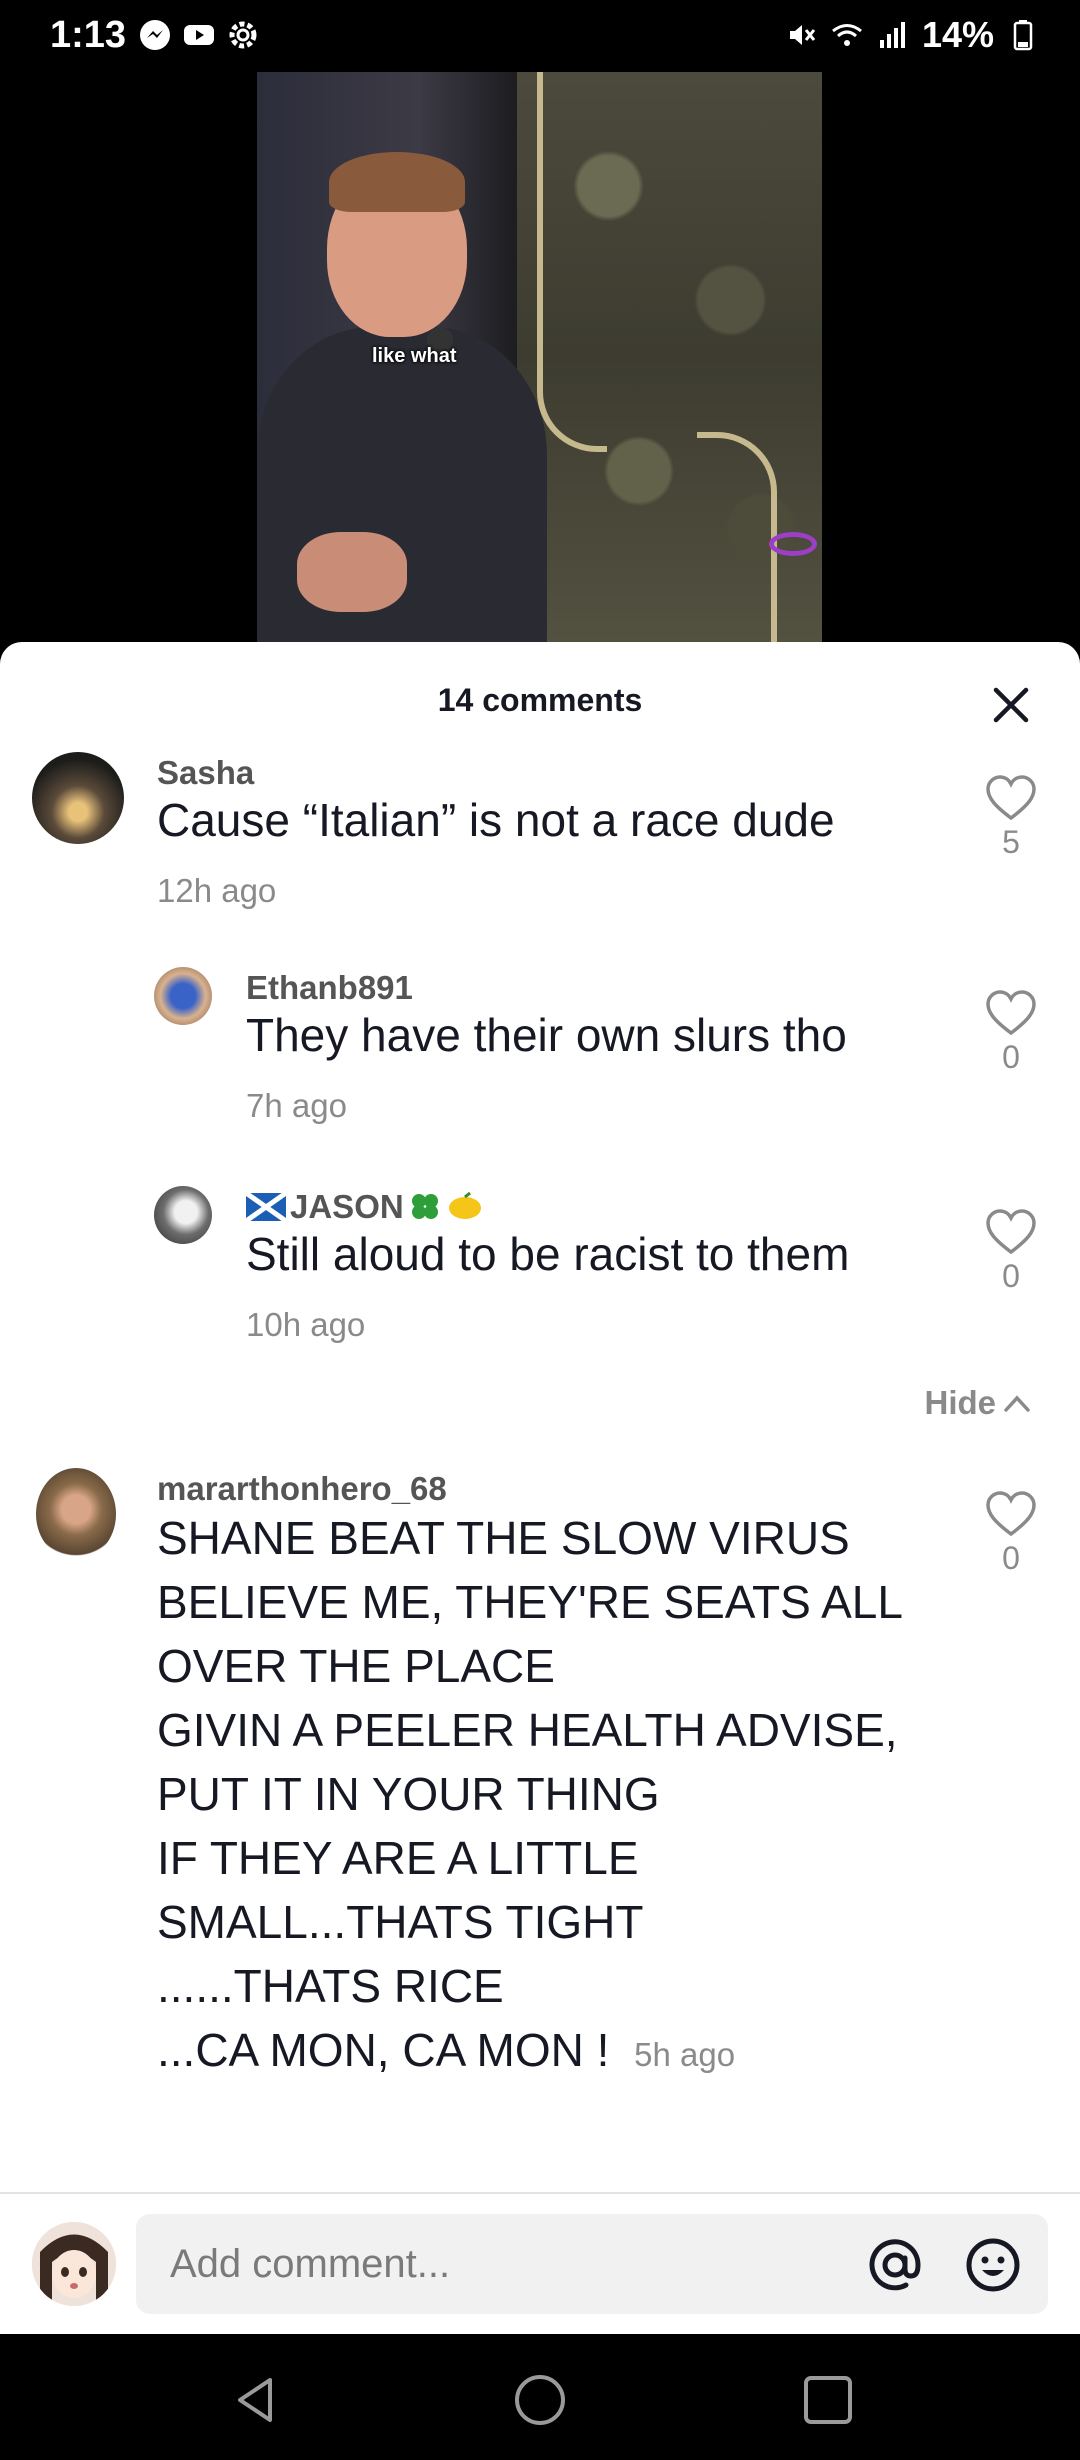 Image resolution: width=1080 pixels, height=2460 pixels. I want to click on mute-icon, so click(802, 35).